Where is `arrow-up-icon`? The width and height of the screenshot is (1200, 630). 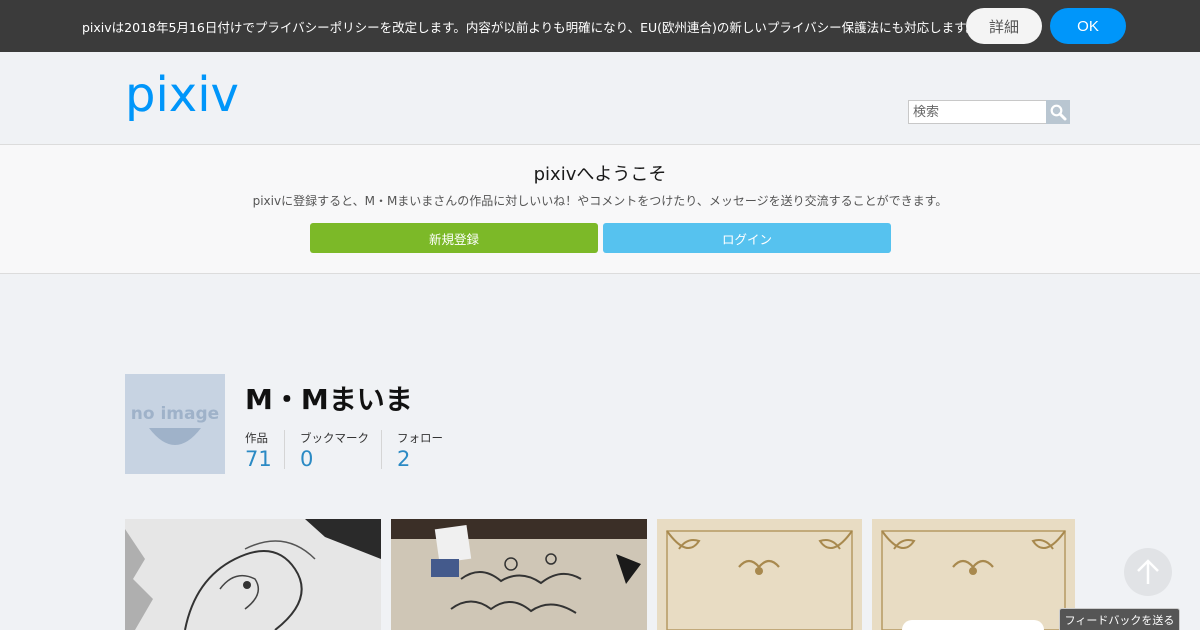
arrow-up-icon is located at coordinates (1148, 571).